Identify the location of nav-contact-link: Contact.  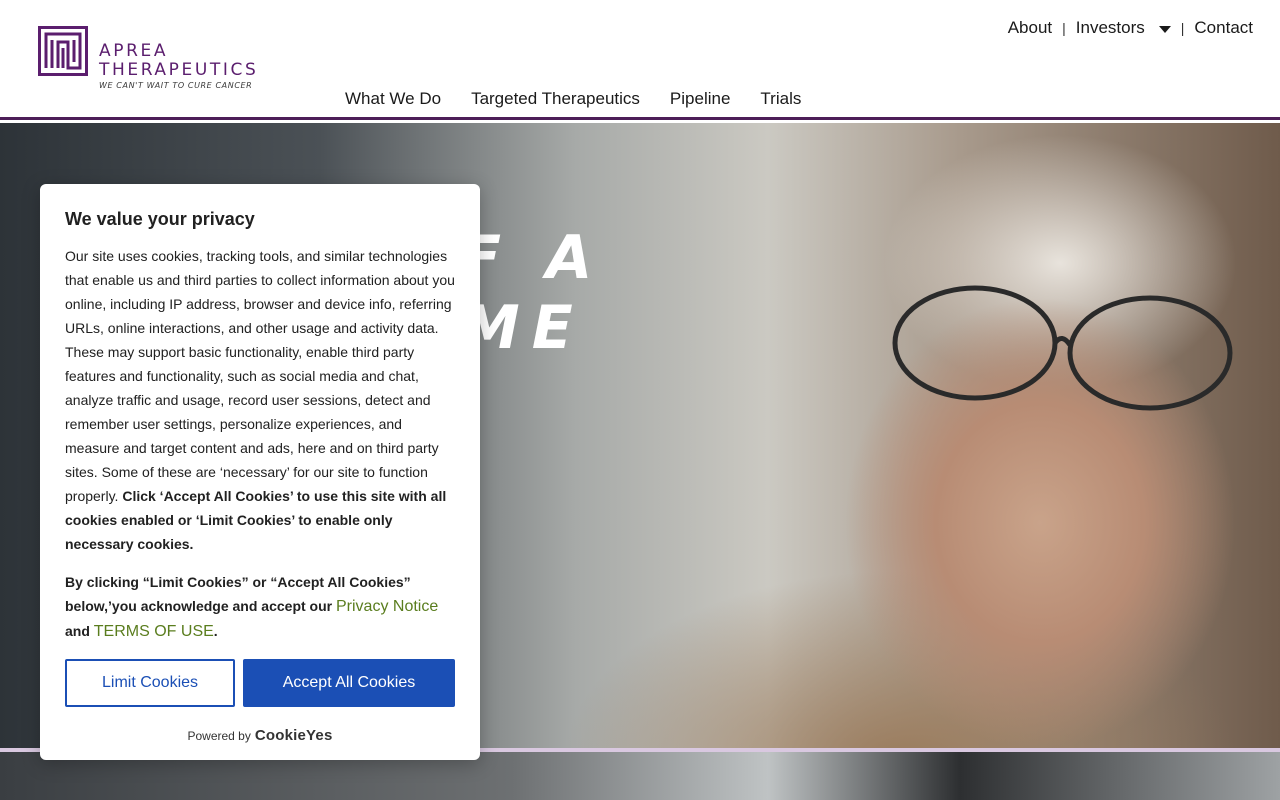
(1223, 28).